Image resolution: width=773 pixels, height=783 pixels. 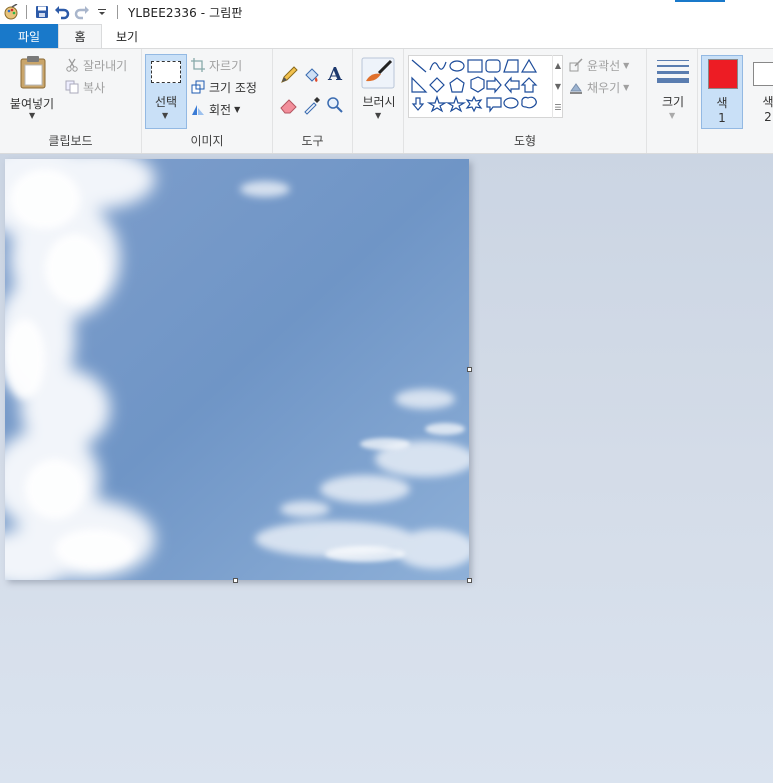 What do you see at coordinates (198, 87) in the screenshot?
I see `resize-icon` at bounding box center [198, 87].